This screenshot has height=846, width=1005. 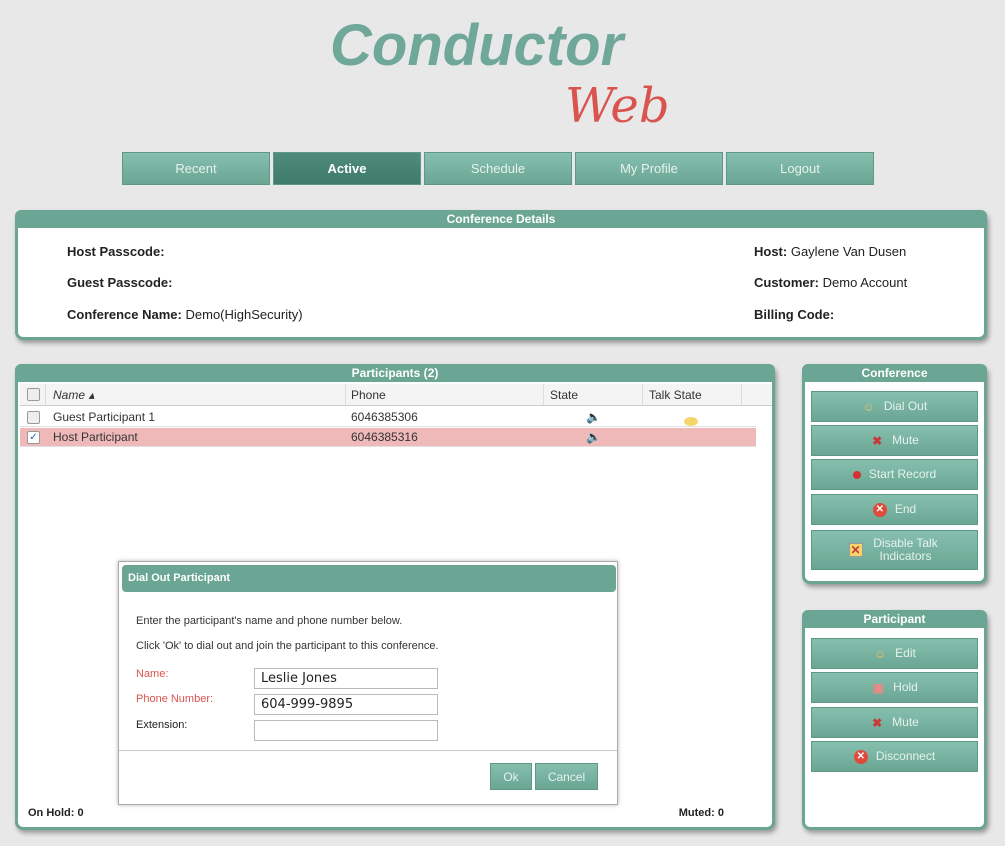 What do you see at coordinates (501, 219) in the screenshot?
I see `conference-details-title: Conference Details` at bounding box center [501, 219].